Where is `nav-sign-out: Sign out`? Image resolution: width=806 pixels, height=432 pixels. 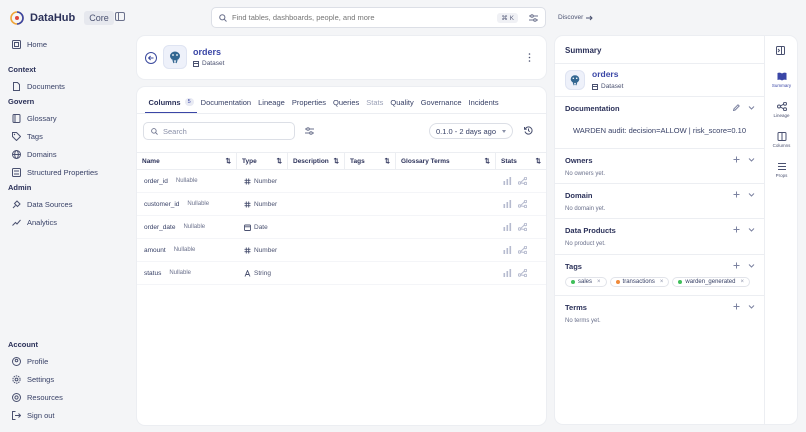
nav-sign-out: Sign out is located at coordinates (65, 415).